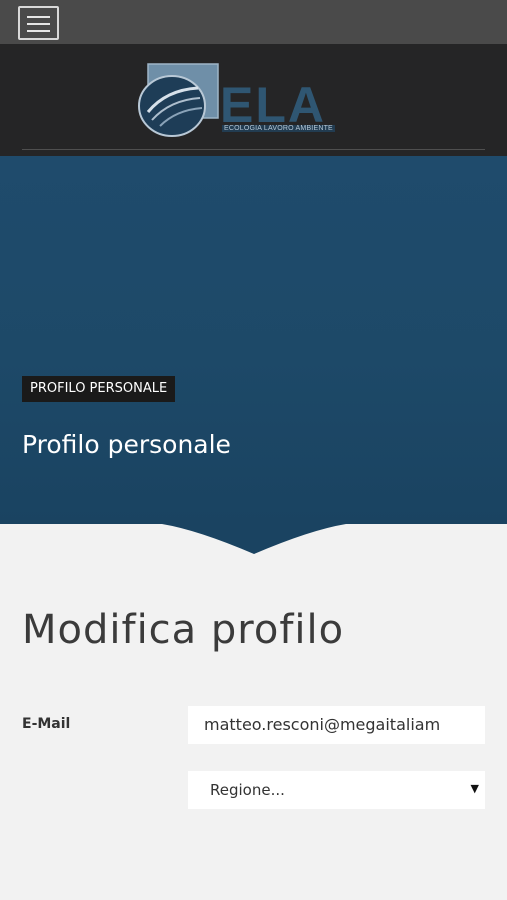 The height and width of the screenshot is (900, 507). What do you see at coordinates (178, 100) in the screenshot?
I see `logo-emblem-icon` at bounding box center [178, 100].